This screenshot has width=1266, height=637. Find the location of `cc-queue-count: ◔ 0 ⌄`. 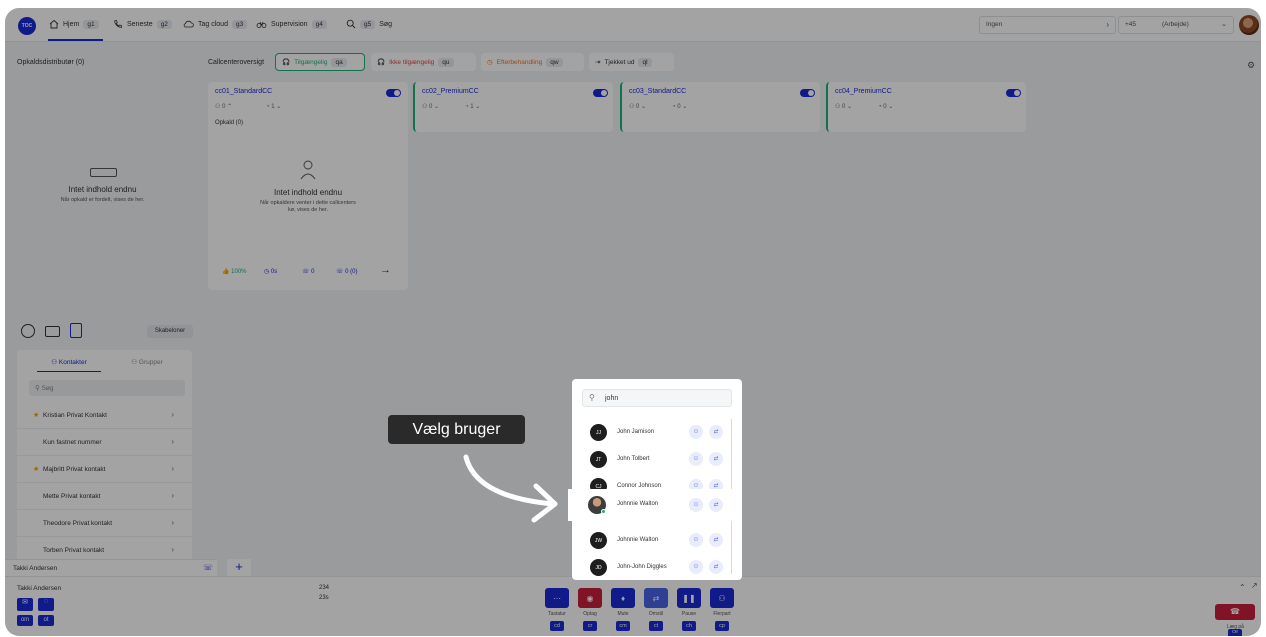

cc-queue-count: ◔ 0 ⌄ is located at coordinates (886, 107).